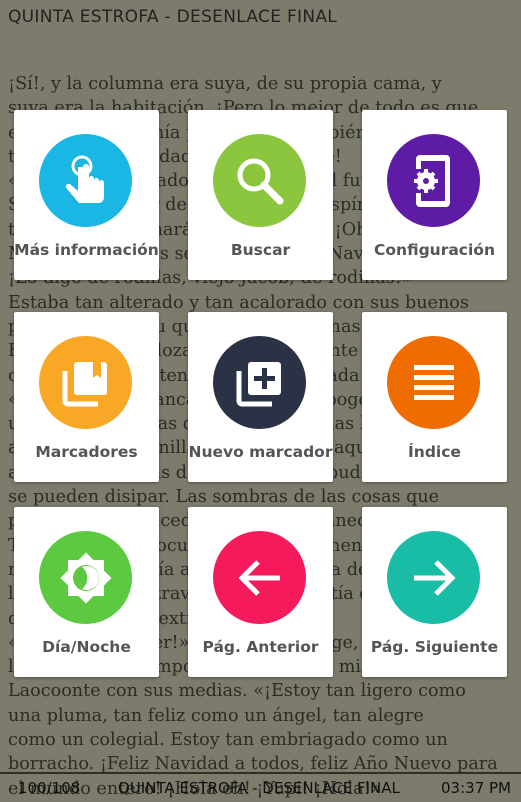 Image resolution: width=521 pixels, height=802 pixels. I want to click on arrow-left-icon, so click(259, 577).